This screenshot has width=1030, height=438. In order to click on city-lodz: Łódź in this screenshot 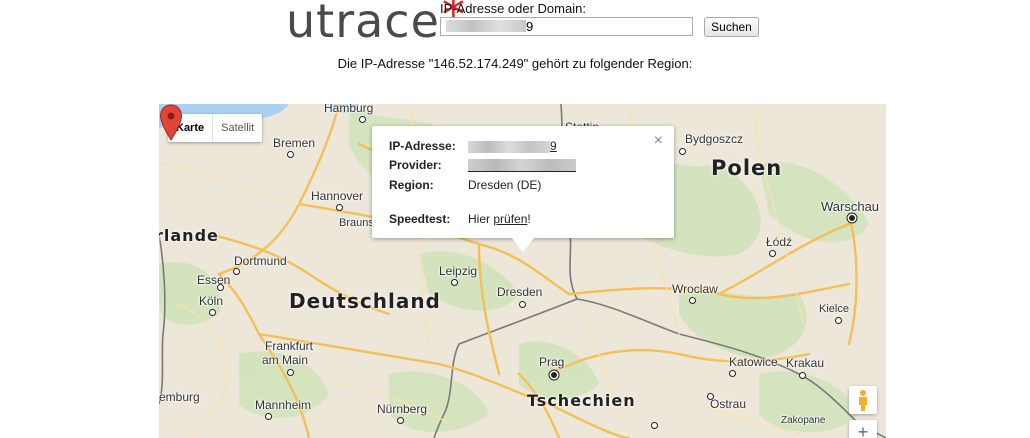, I will do `click(779, 242)`.